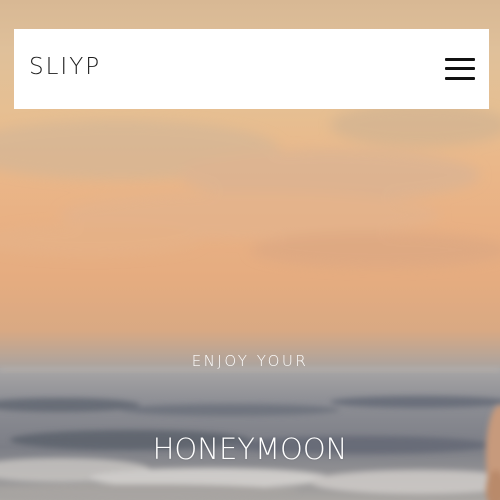 Image resolution: width=500 pixels, height=500 pixels. I want to click on hero-headline: HONEYMOON, so click(250, 449).